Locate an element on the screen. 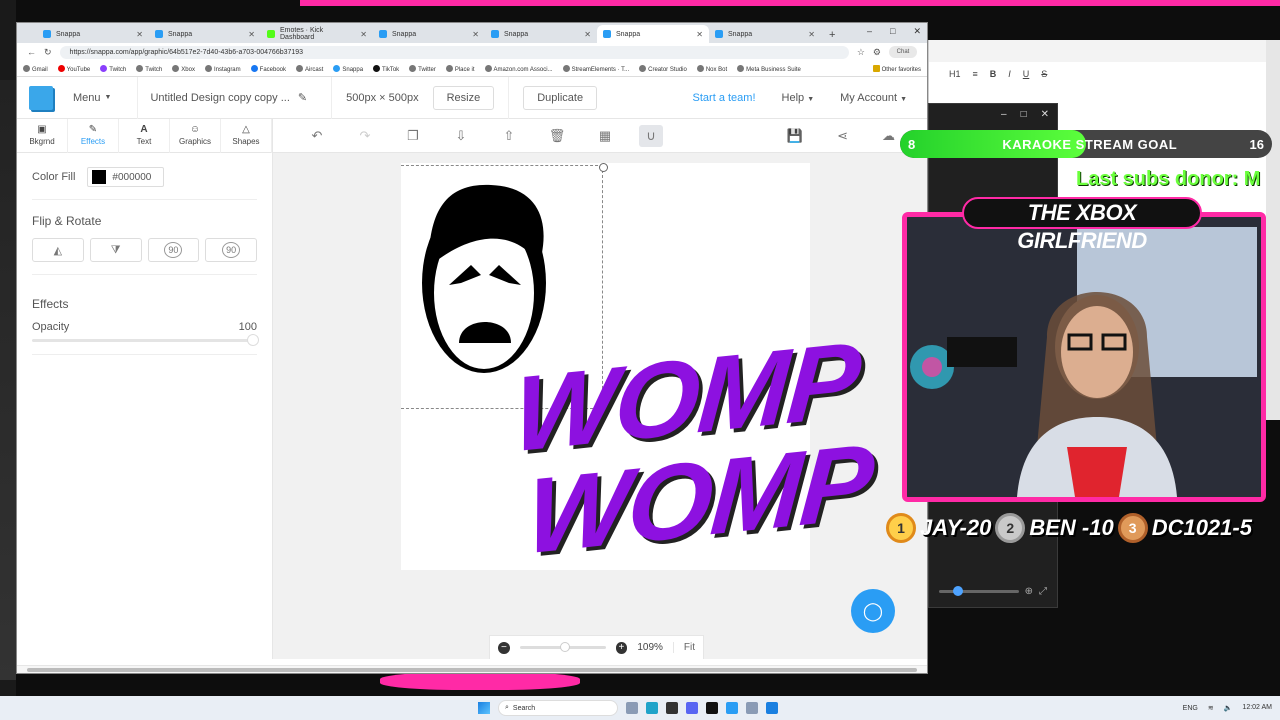 The height and width of the screenshot is (720, 1280). color-swatch is located at coordinates (99, 177).